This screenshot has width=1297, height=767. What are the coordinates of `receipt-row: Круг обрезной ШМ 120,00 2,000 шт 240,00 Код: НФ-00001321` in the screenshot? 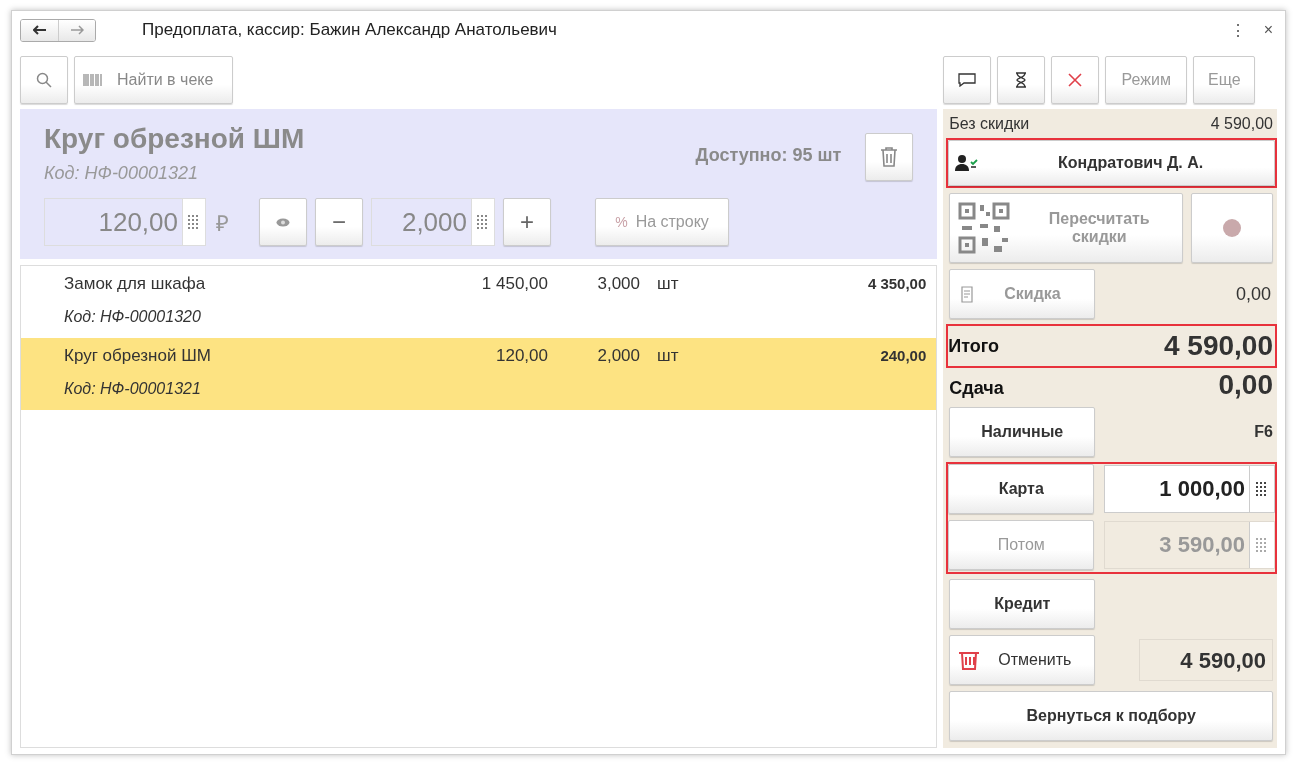 It's located at (479, 374).